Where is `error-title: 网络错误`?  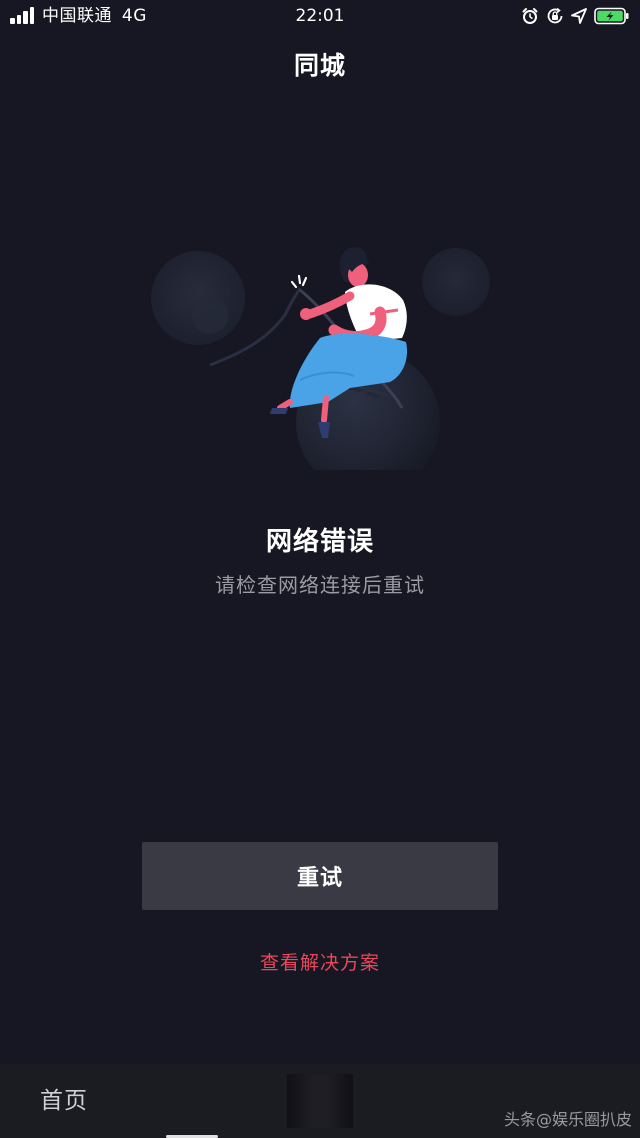 error-title: 网络错误 is located at coordinates (319, 542).